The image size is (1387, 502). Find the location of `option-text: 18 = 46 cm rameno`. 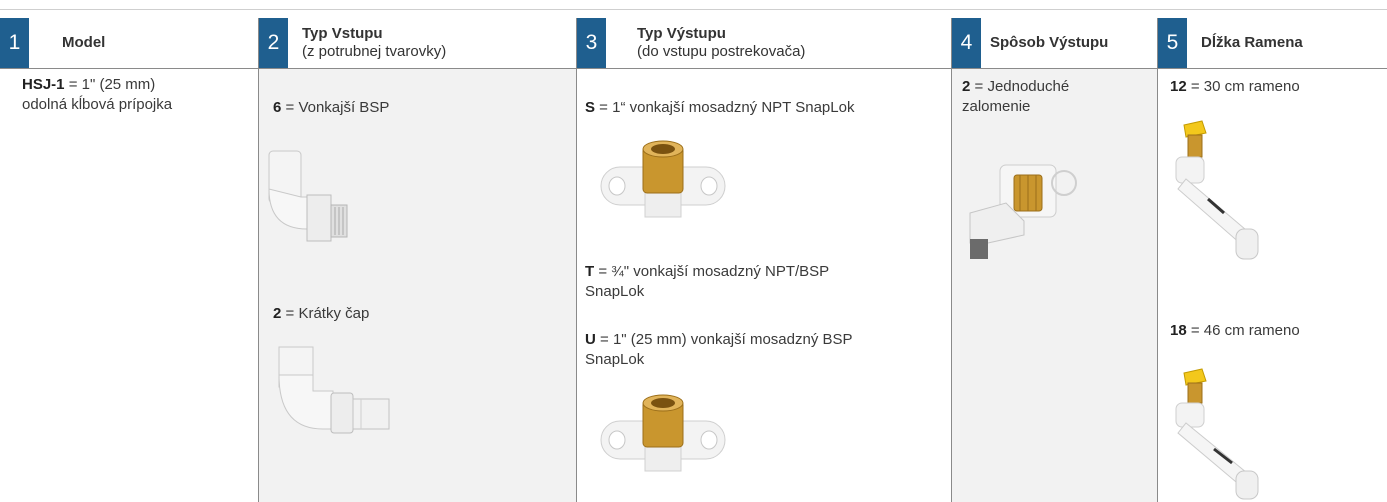

option-text: 18 = 46 cm rameno is located at coordinates (1235, 330).